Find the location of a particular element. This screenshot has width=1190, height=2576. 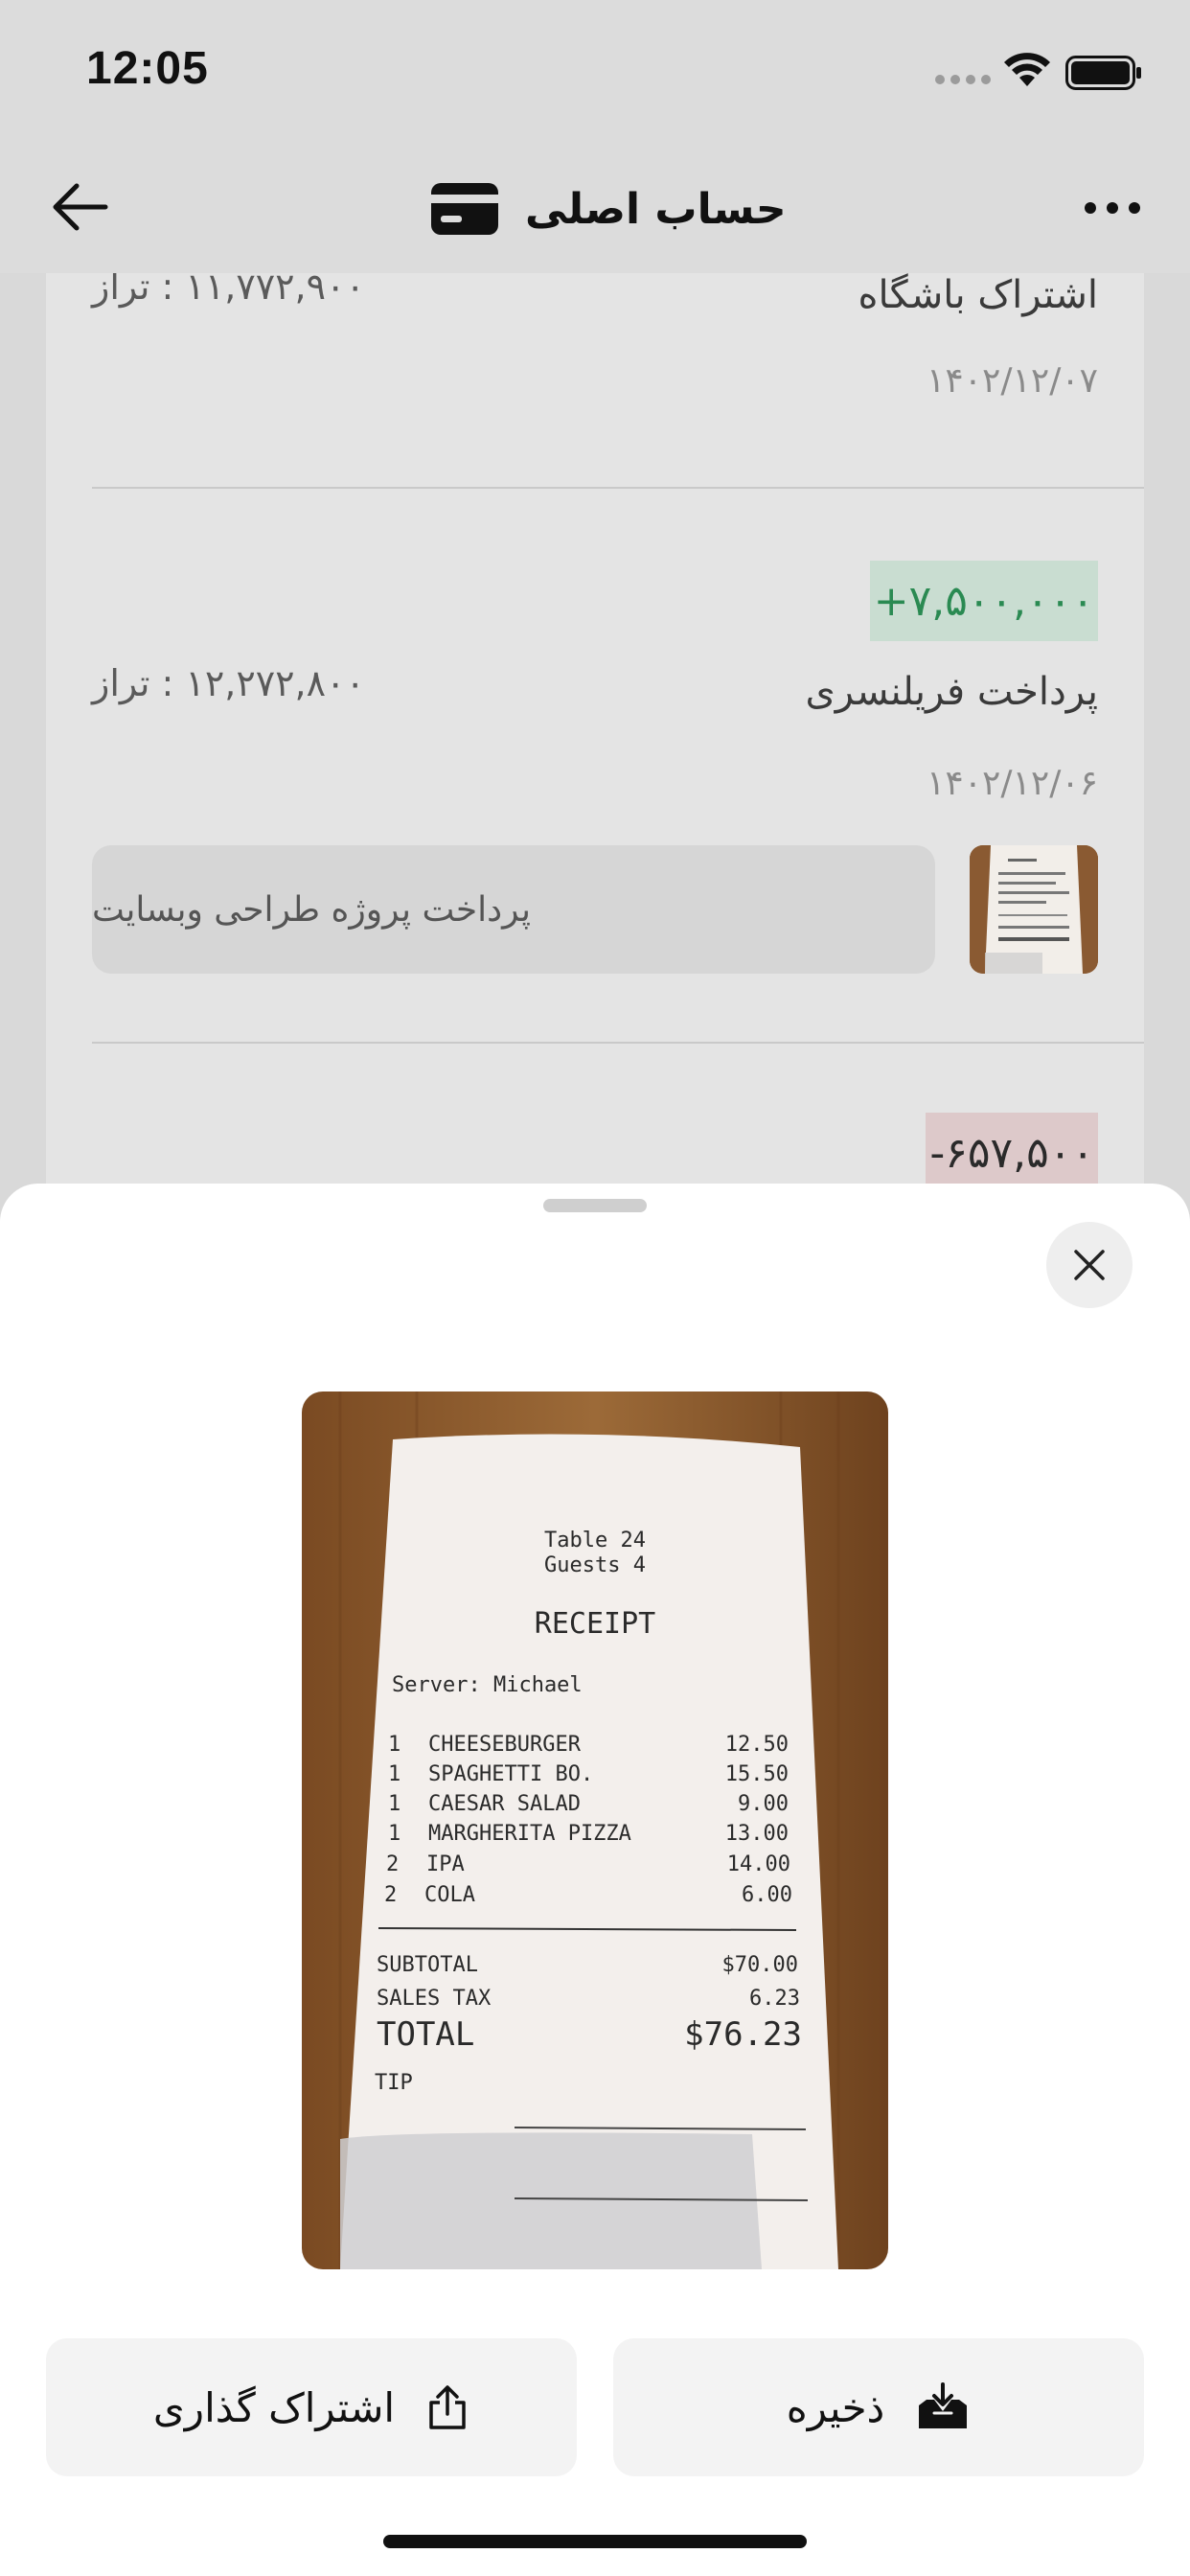

svg-text: 14.00 is located at coordinates (759, 1864).